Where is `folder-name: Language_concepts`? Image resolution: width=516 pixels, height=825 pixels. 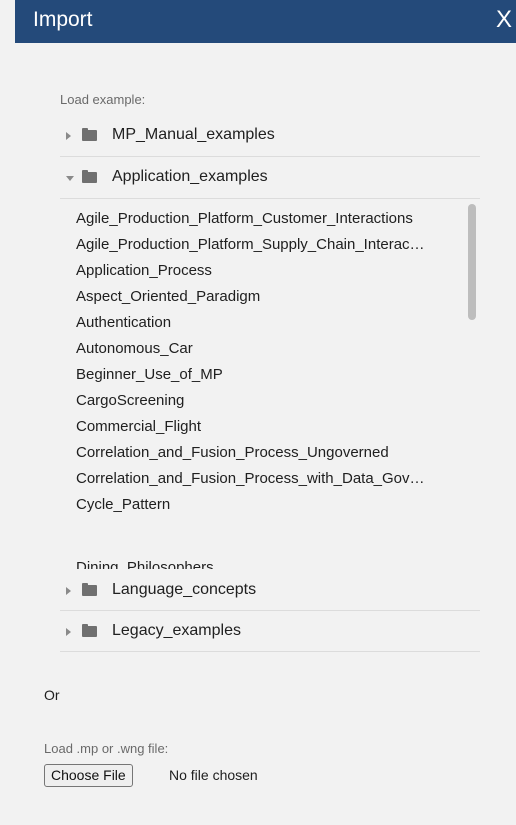 folder-name: Language_concepts is located at coordinates (184, 589).